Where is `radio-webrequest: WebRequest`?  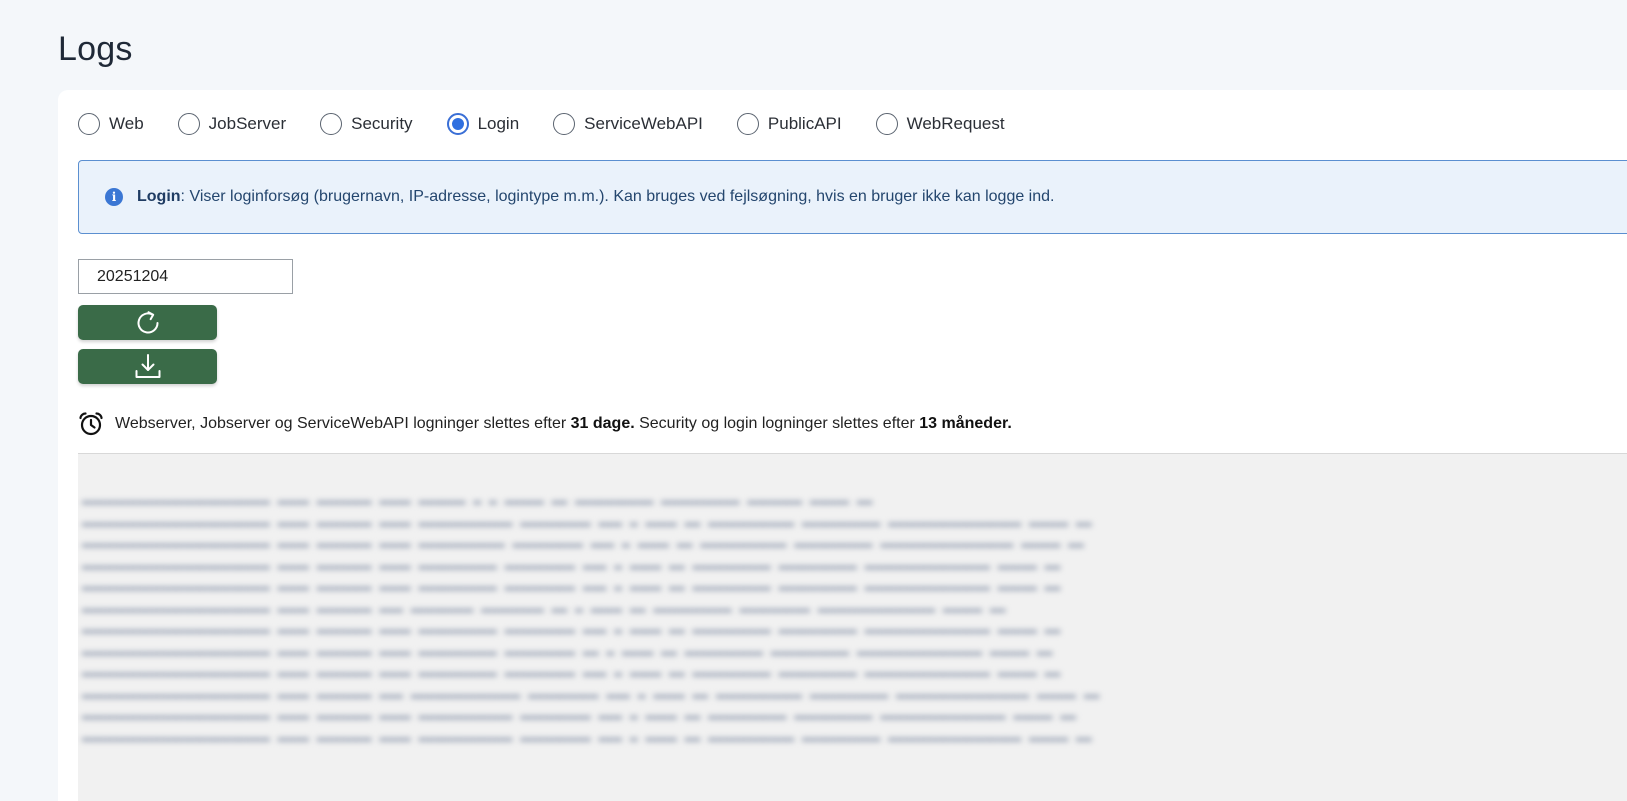
radio-webrequest: WebRequest is located at coordinates (940, 124).